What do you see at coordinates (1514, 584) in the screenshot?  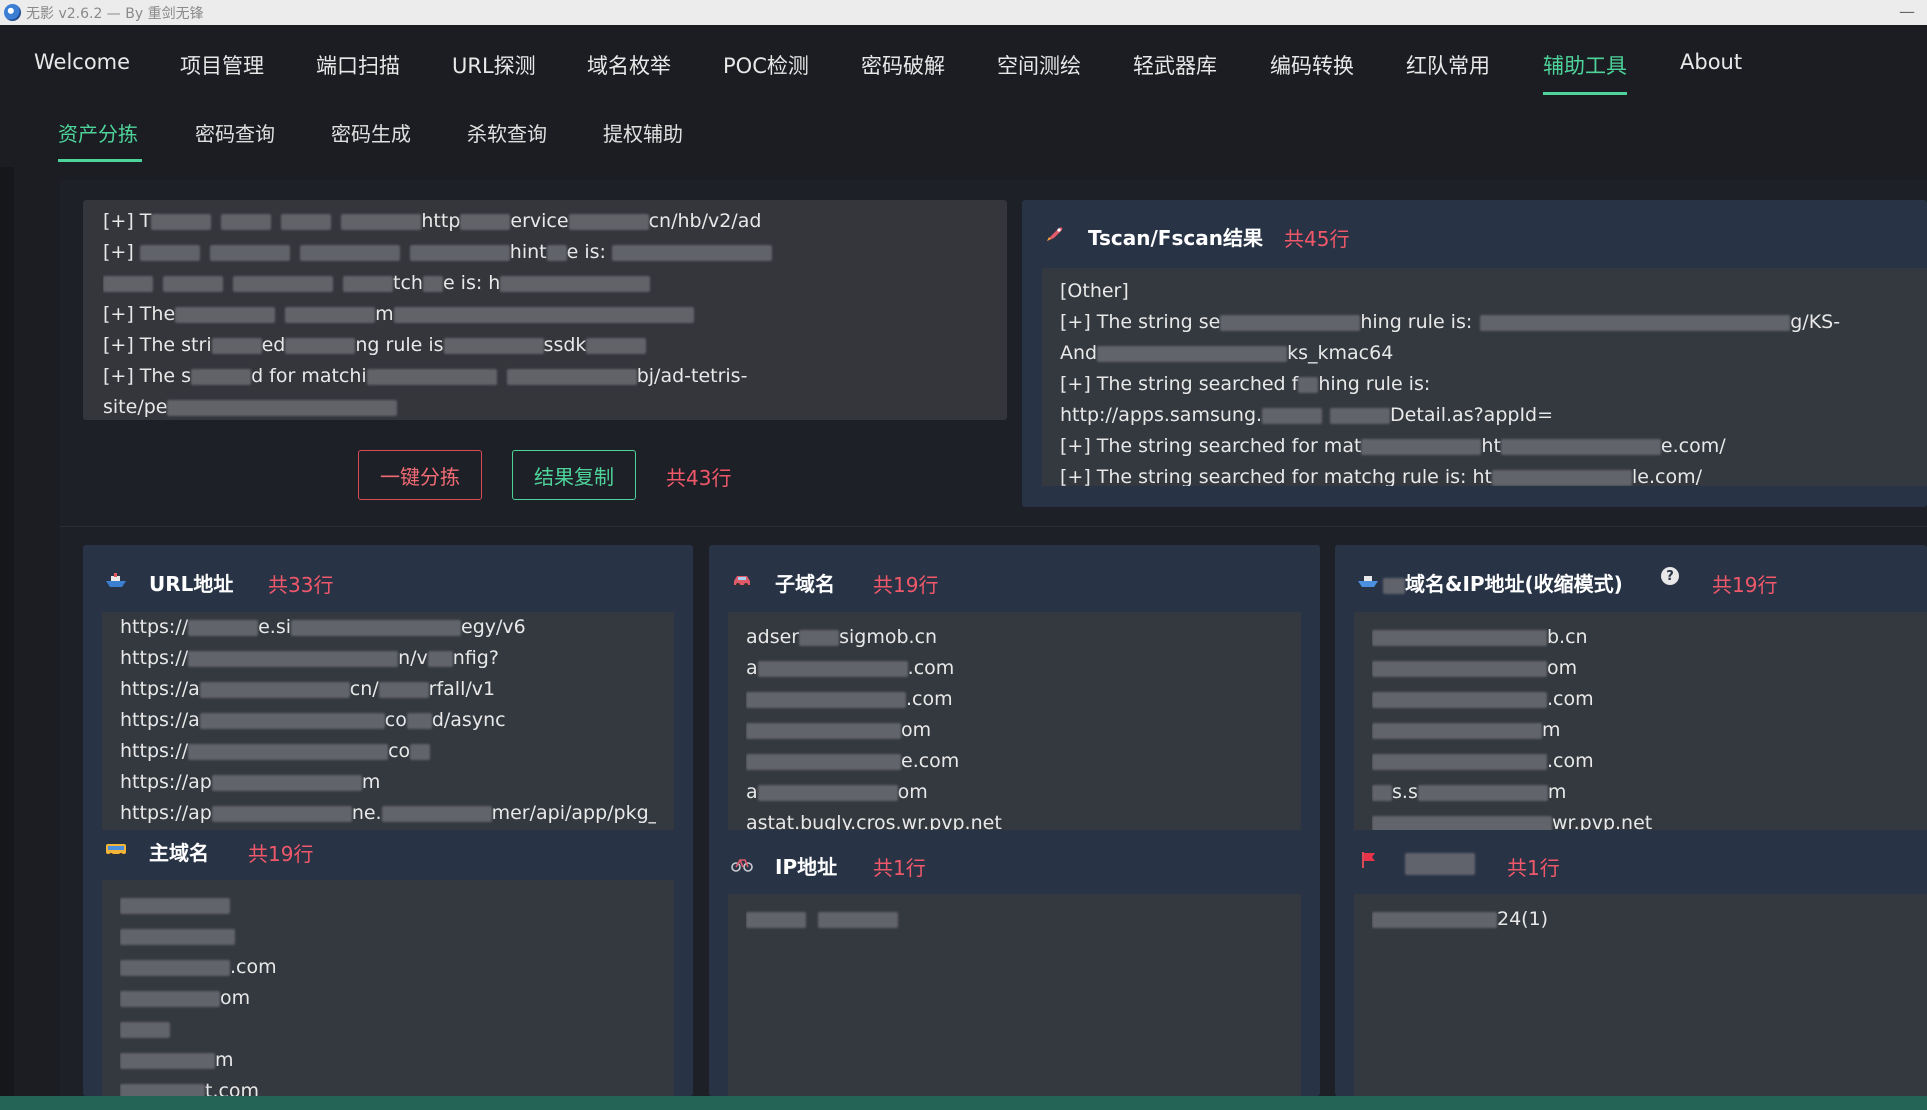 I see `domain-ip-title: 域名&IP地址(收缩模式)` at bounding box center [1514, 584].